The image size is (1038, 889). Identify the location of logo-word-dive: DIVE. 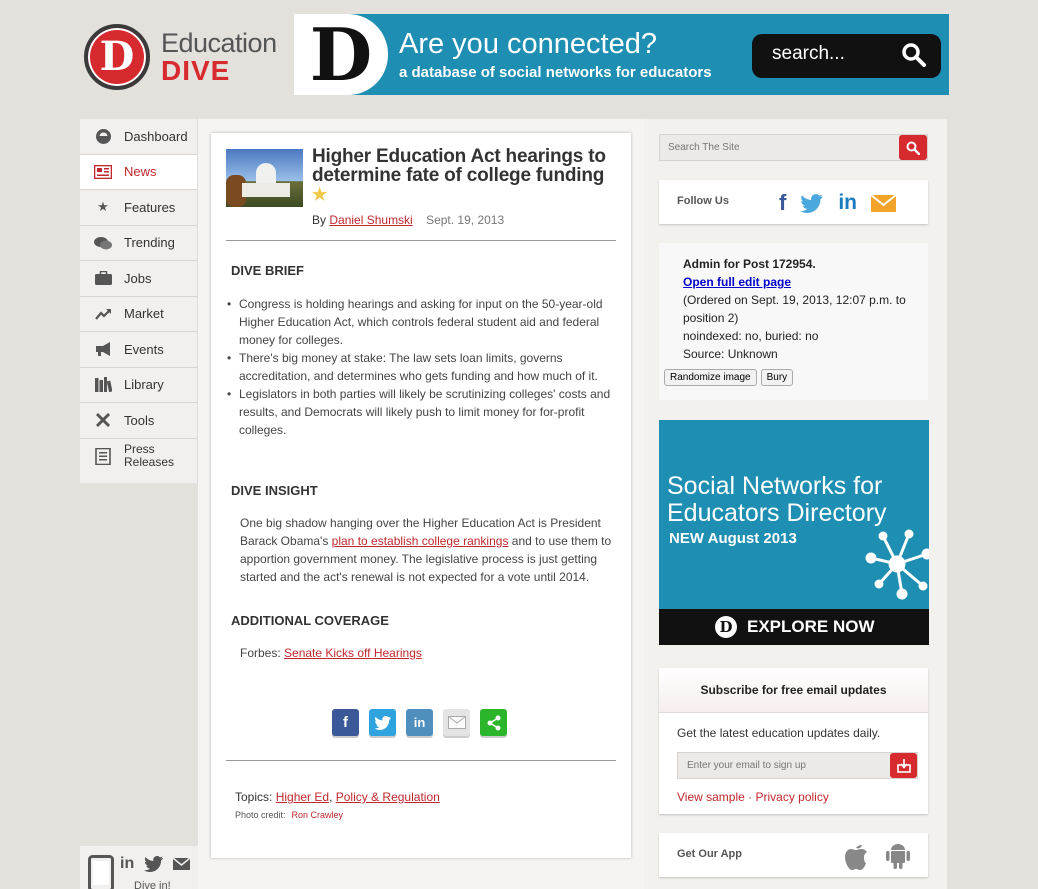
(196, 70).